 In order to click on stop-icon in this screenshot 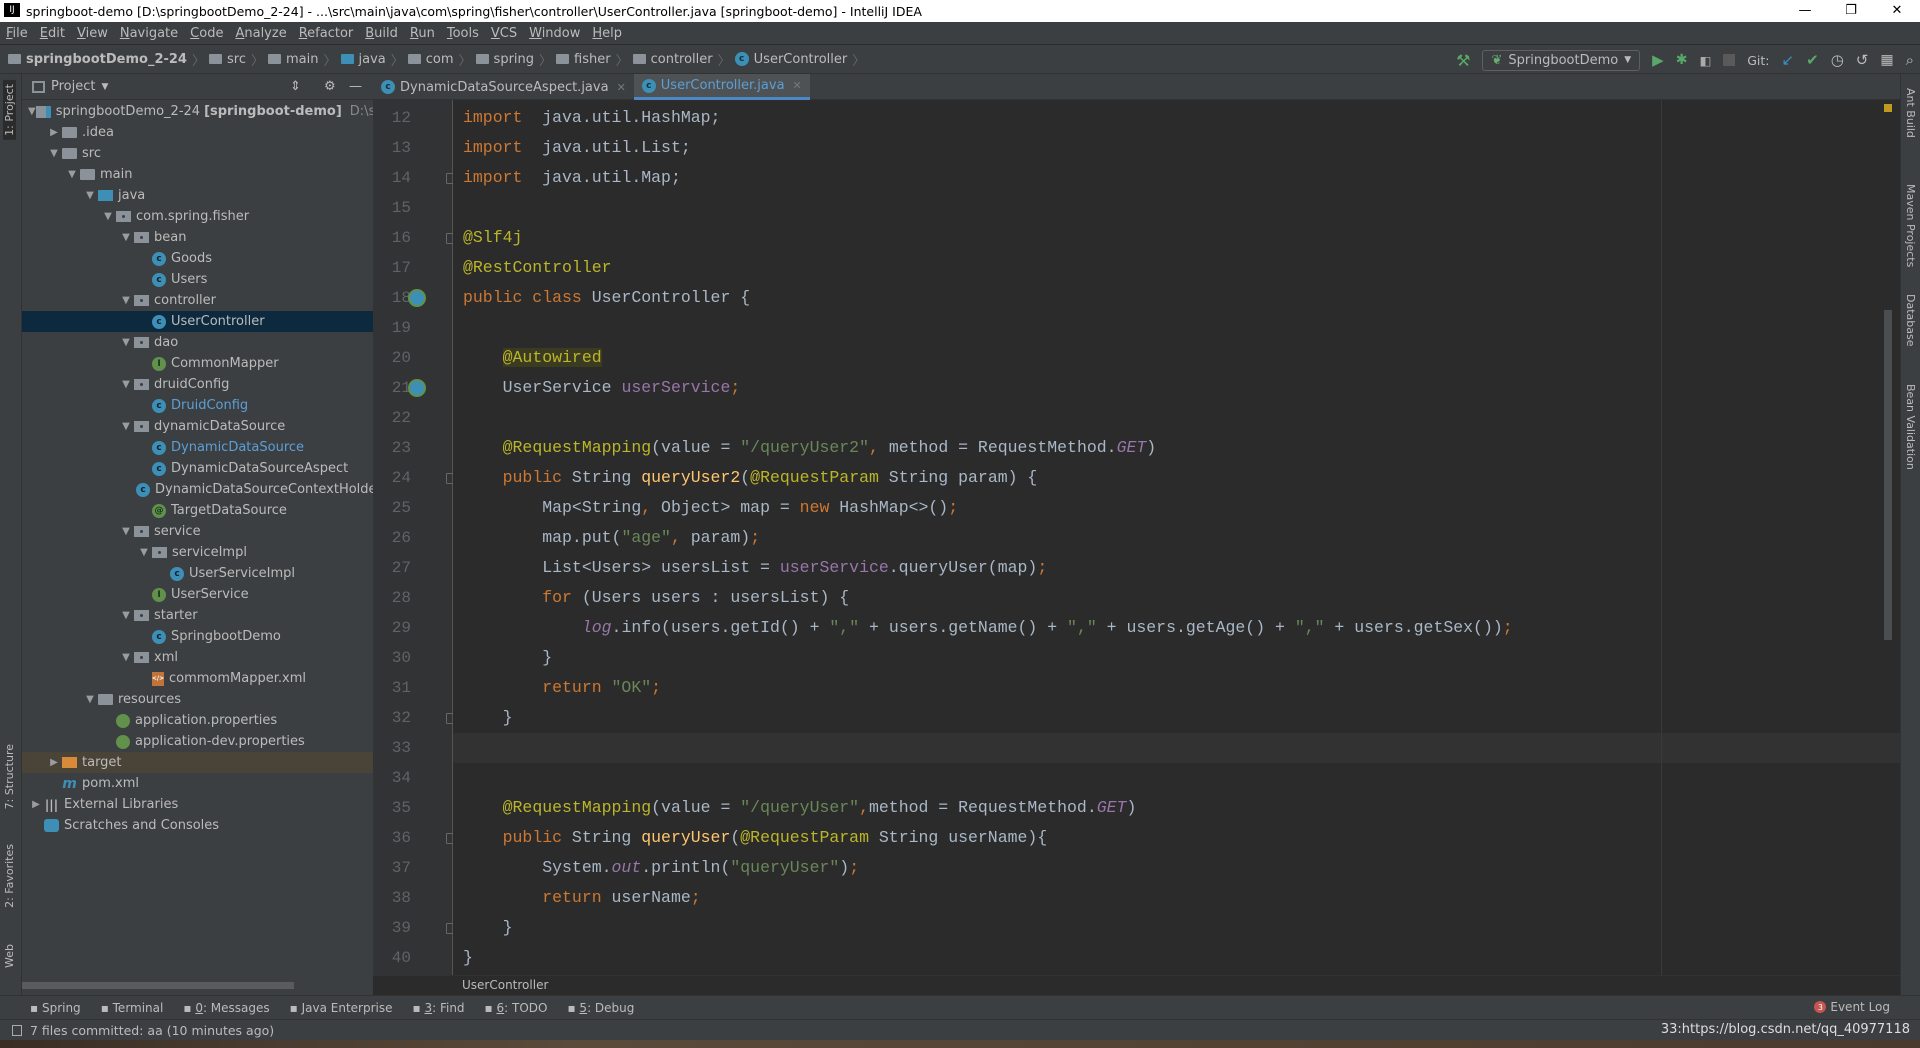, I will do `click(1729, 60)`.